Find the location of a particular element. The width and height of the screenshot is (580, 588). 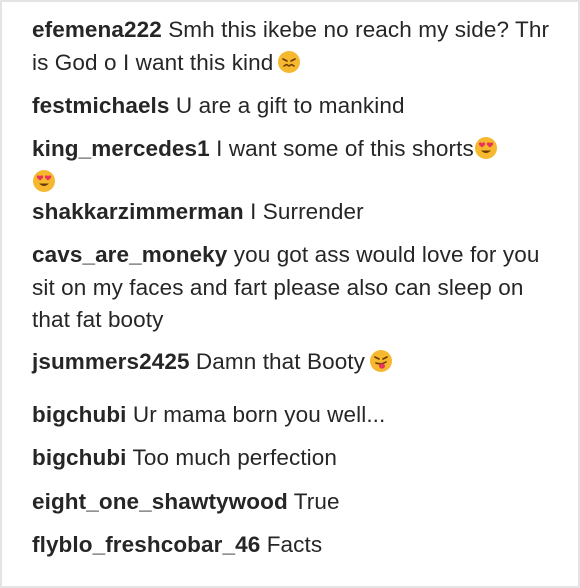

comment-username: eight_one_shawtywood is located at coordinates (160, 501).